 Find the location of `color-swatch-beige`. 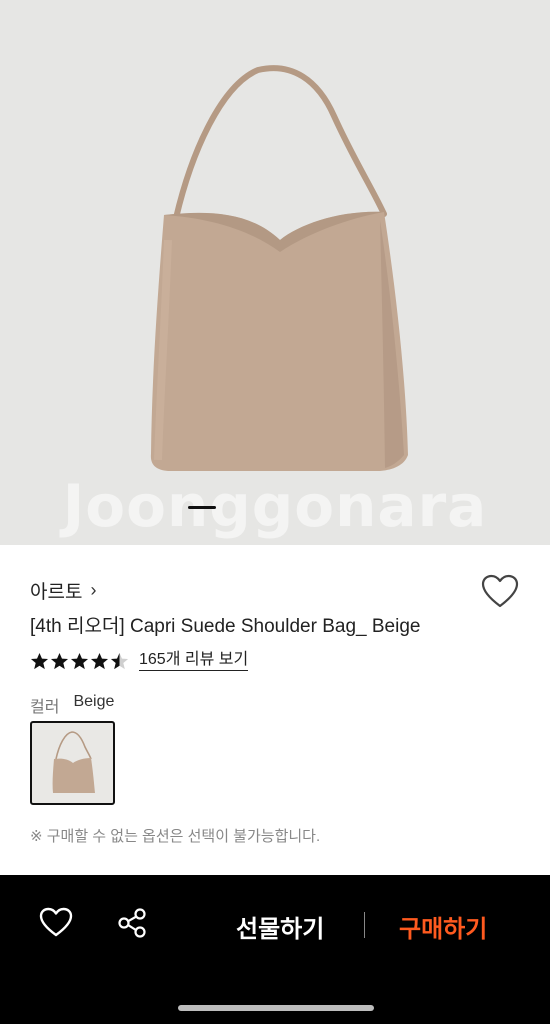

color-swatch-beige is located at coordinates (72, 763).